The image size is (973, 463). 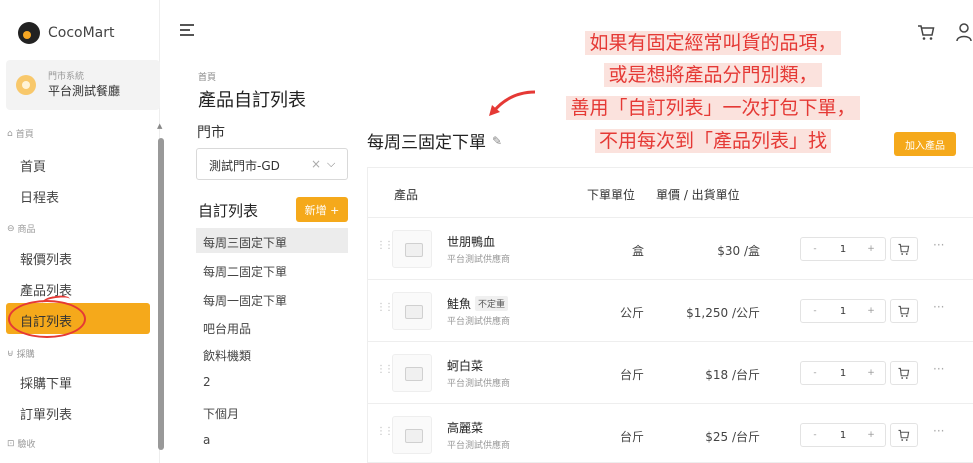 I want to click on sidebar-item-schedule: 日程表, so click(x=39, y=196).